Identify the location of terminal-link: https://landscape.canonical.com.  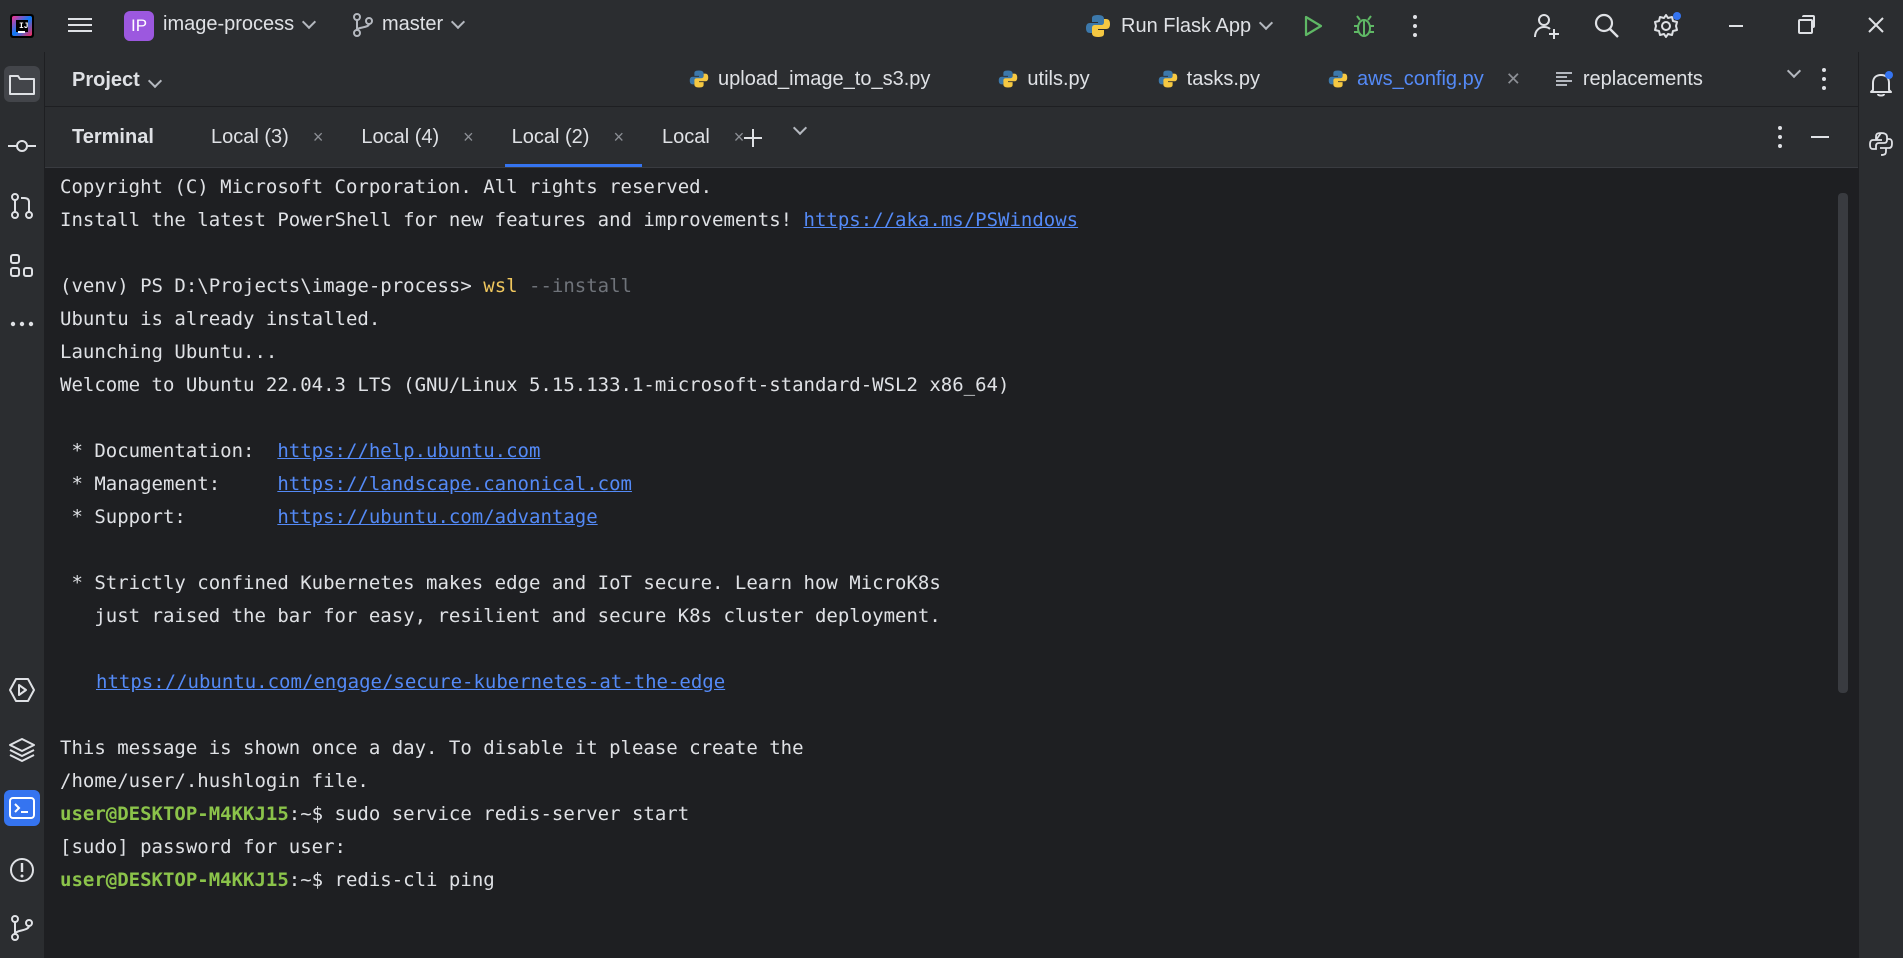
(454, 484).